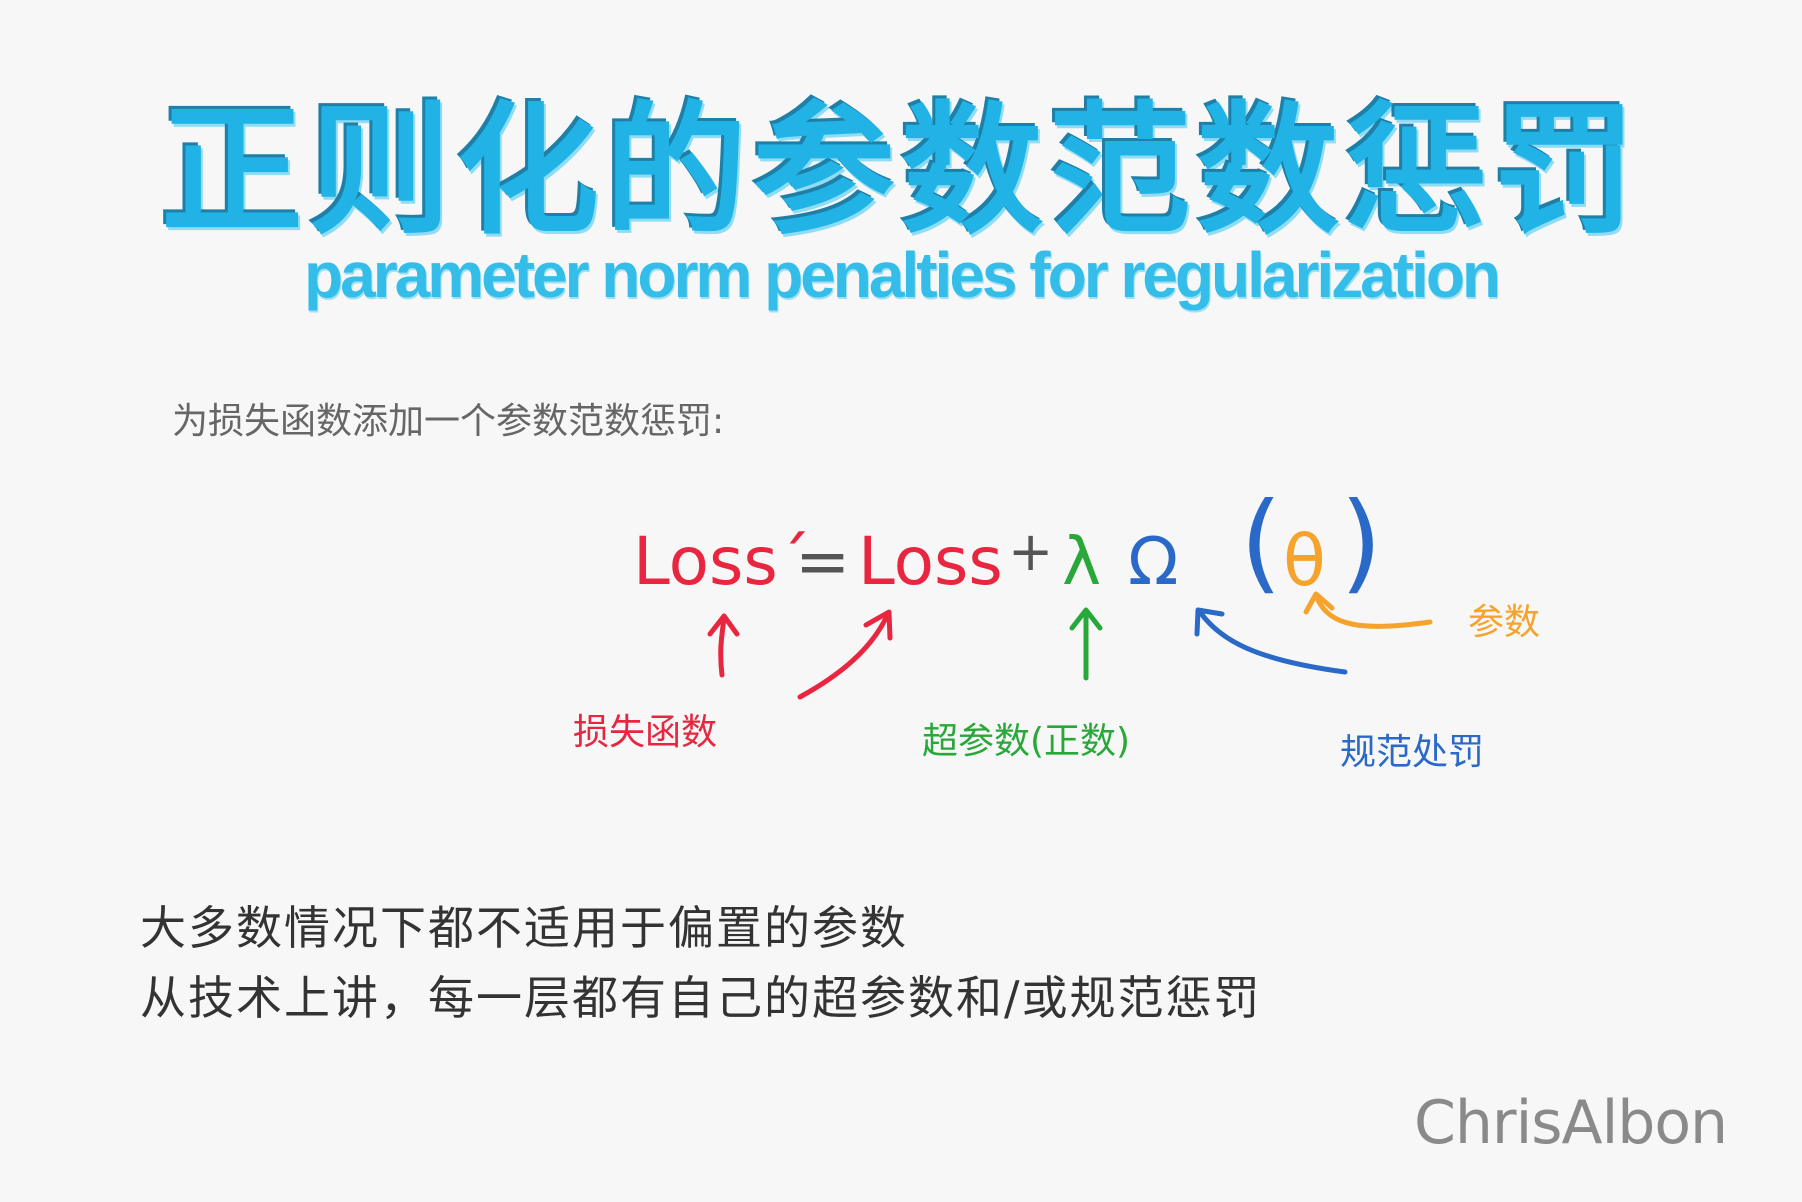 The height and width of the screenshot is (1202, 1802). Describe the element at coordinates (1272, 642) in the screenshot. I see `arrow-omega` at that location.